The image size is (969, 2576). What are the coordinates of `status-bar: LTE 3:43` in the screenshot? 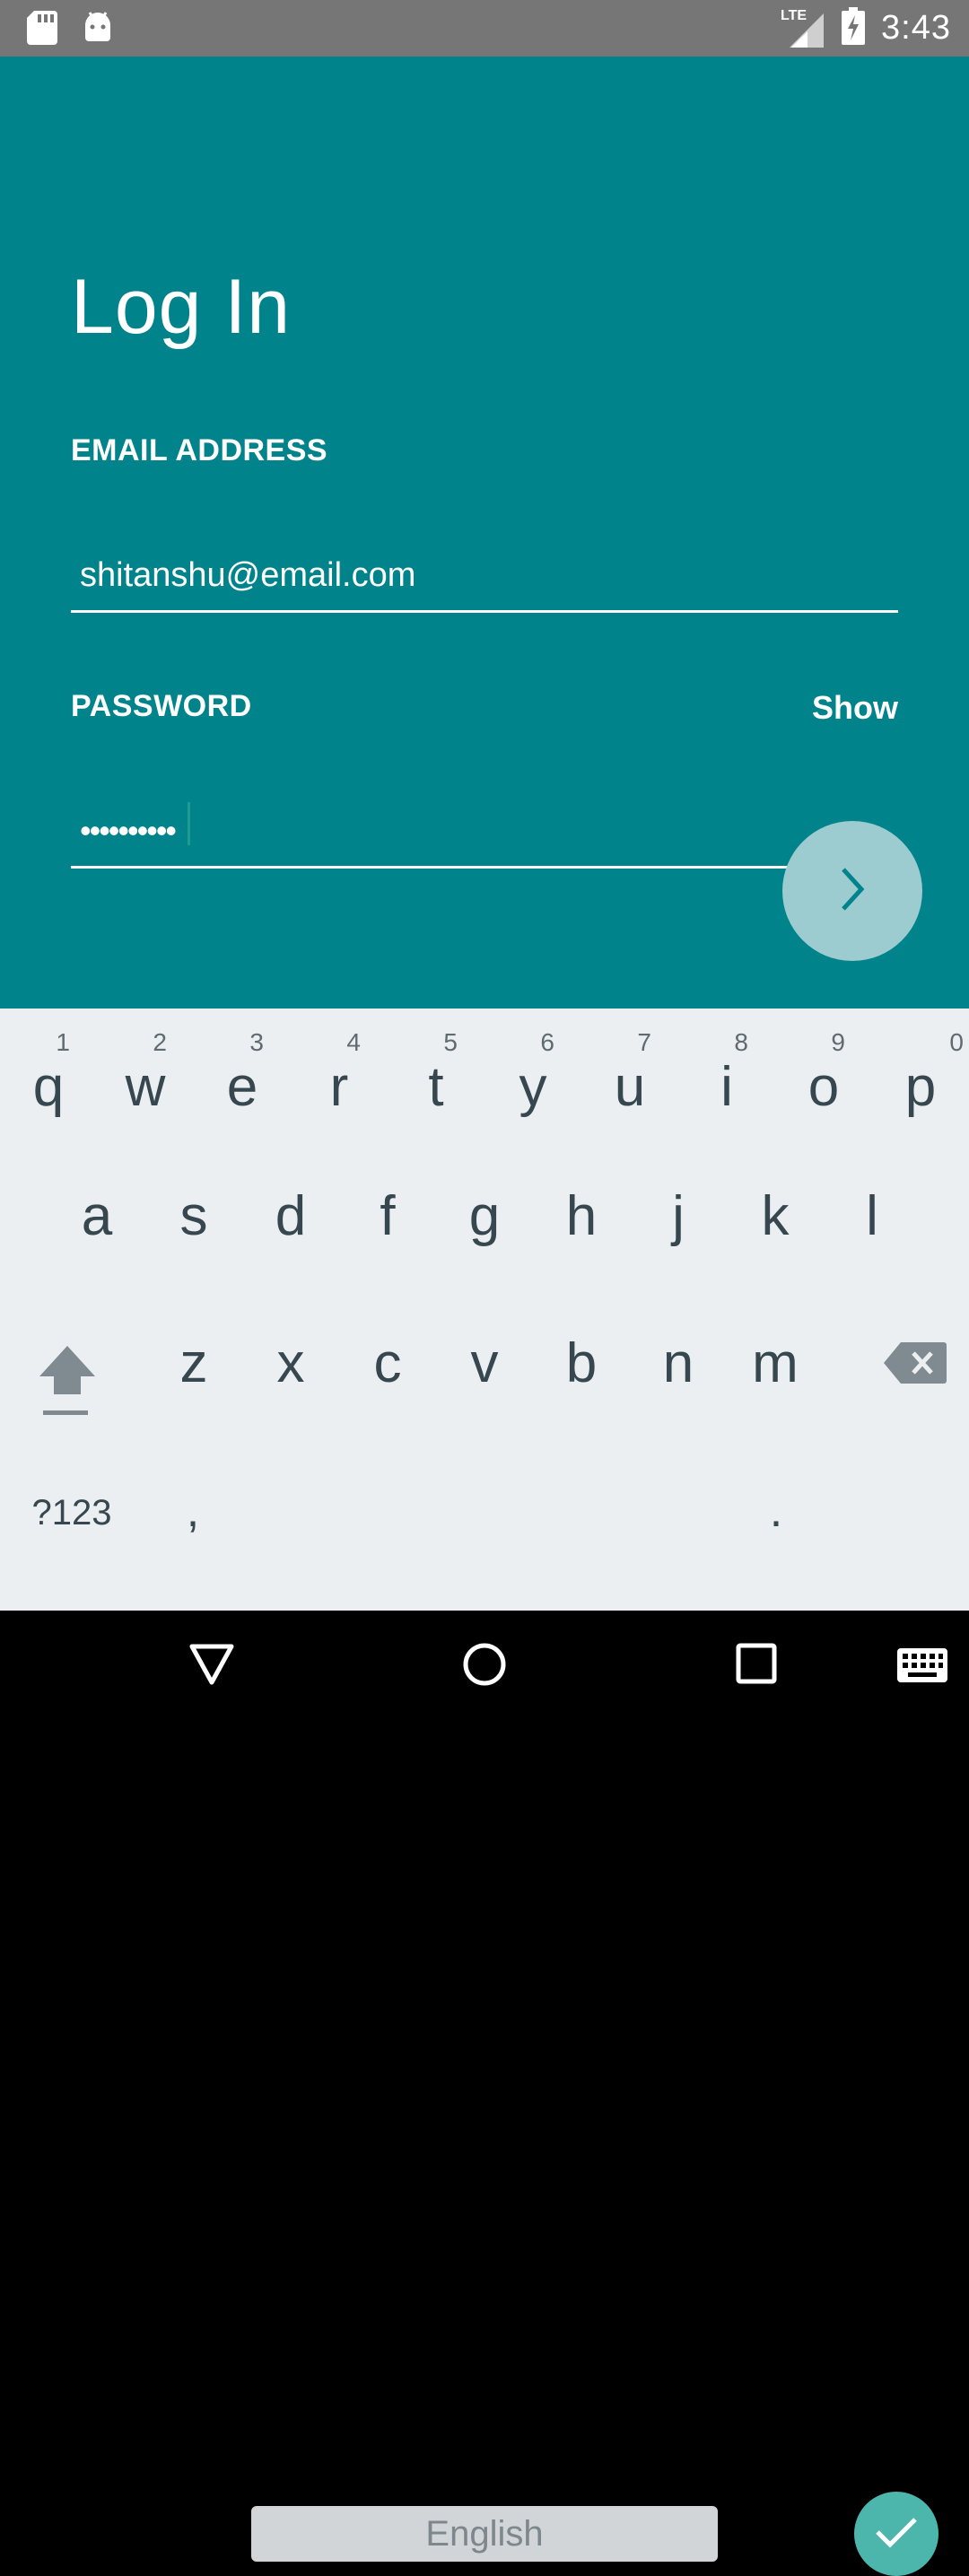 It's located at (484, 29).